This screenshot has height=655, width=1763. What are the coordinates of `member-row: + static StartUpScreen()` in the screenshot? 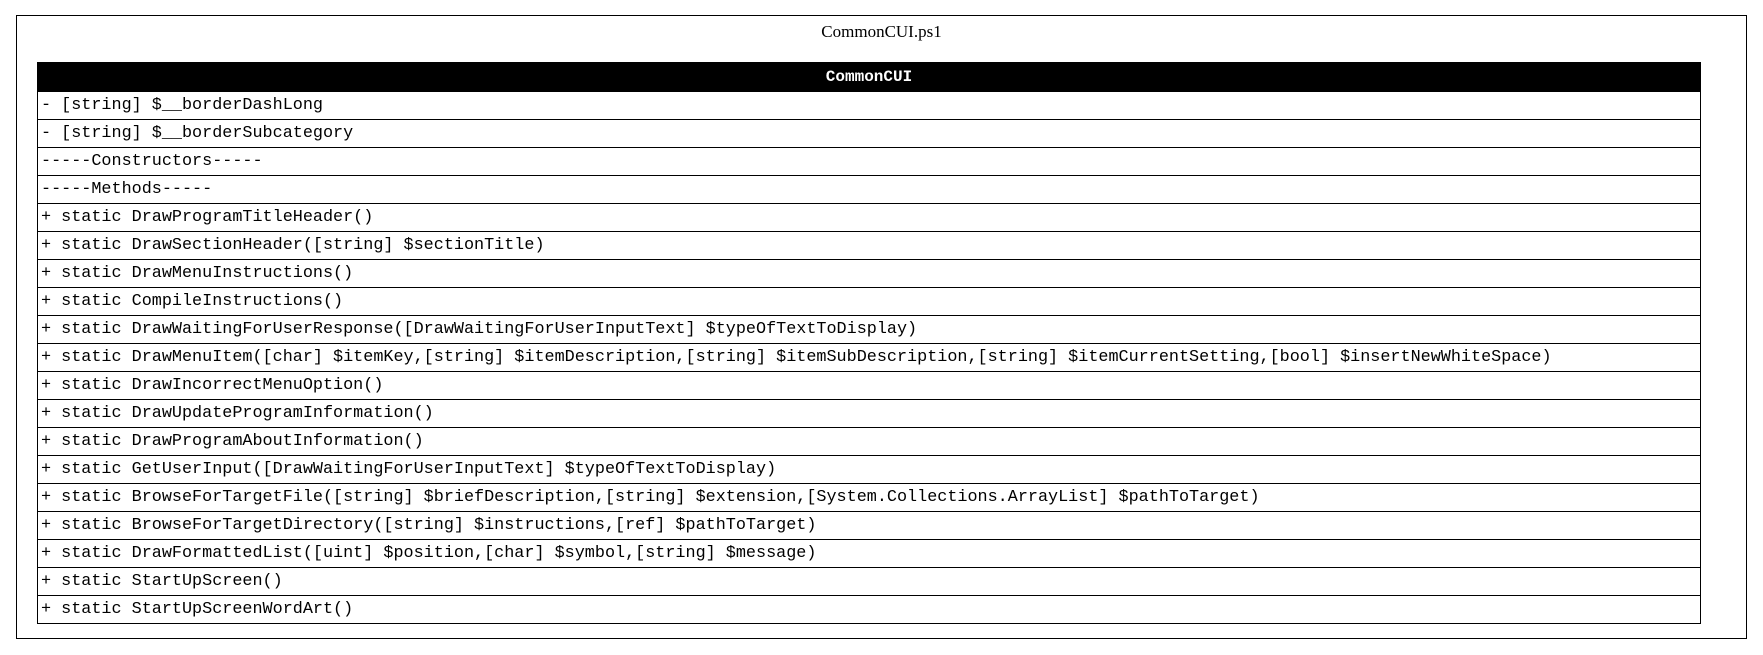 It's located at (869, 581).